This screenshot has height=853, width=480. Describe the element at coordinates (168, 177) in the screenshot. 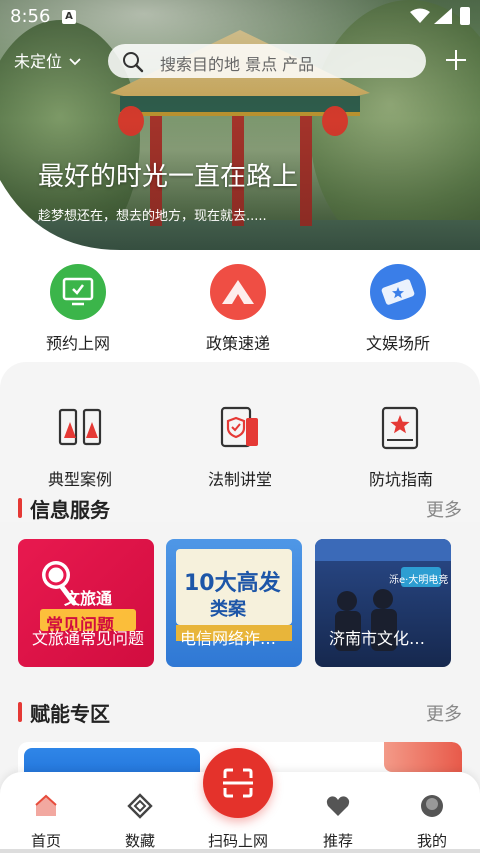

I see `hero-title: 最好的时光一直在路上` at that location.